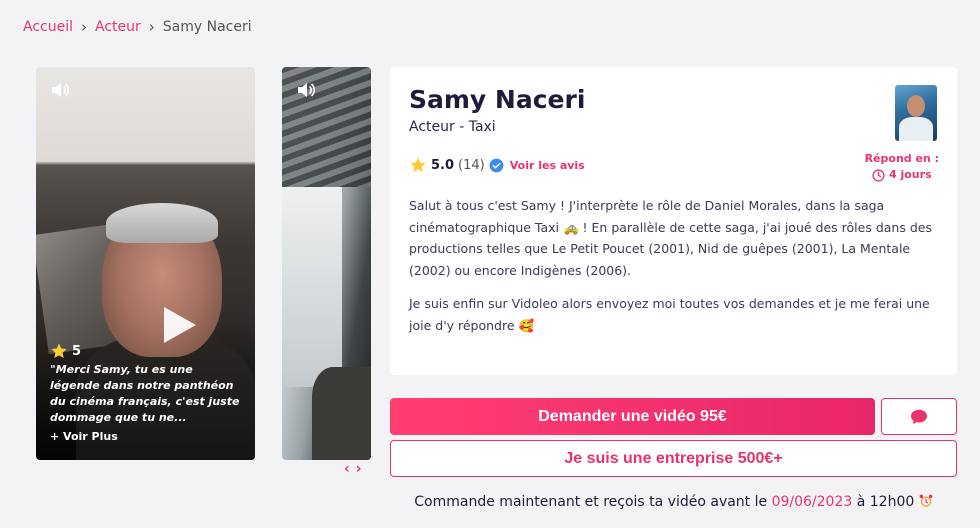 The width and height of the screenshot is (980, 528). Describe the element at coordinates (916, 113) in the screenshot. I see `avatar` at that location.